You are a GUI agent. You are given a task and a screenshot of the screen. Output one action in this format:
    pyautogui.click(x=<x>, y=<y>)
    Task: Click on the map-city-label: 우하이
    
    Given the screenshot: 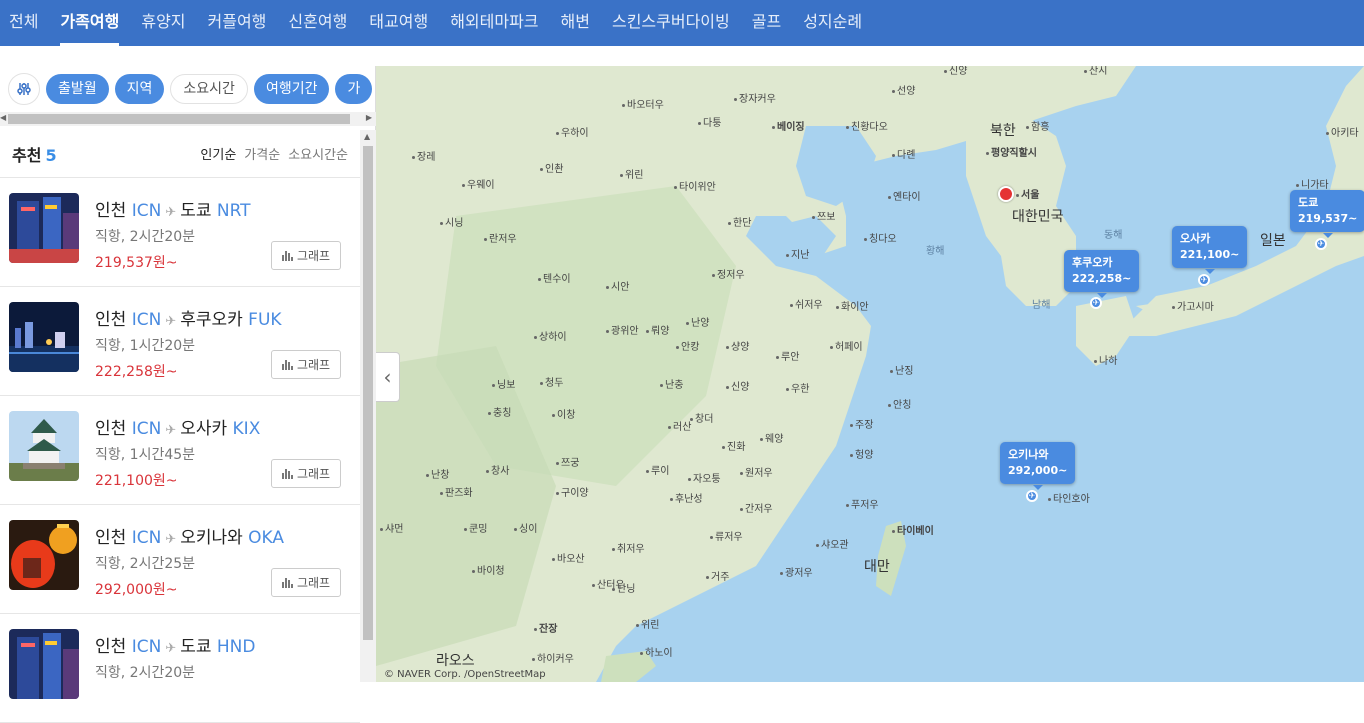 What is the action you would take?
    pyautogui.click(x=572, y=131)
    